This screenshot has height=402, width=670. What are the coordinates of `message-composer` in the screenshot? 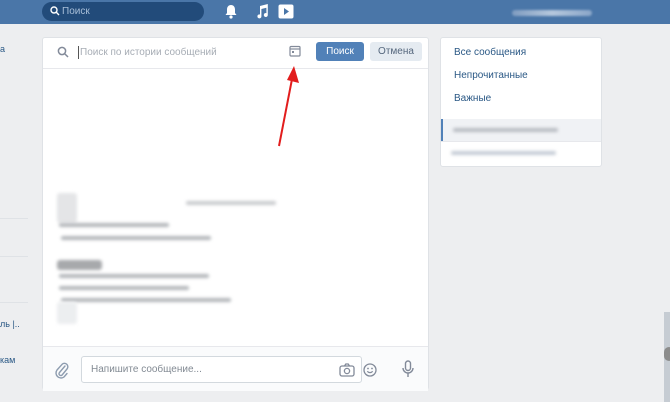 It's located at (235, 368).